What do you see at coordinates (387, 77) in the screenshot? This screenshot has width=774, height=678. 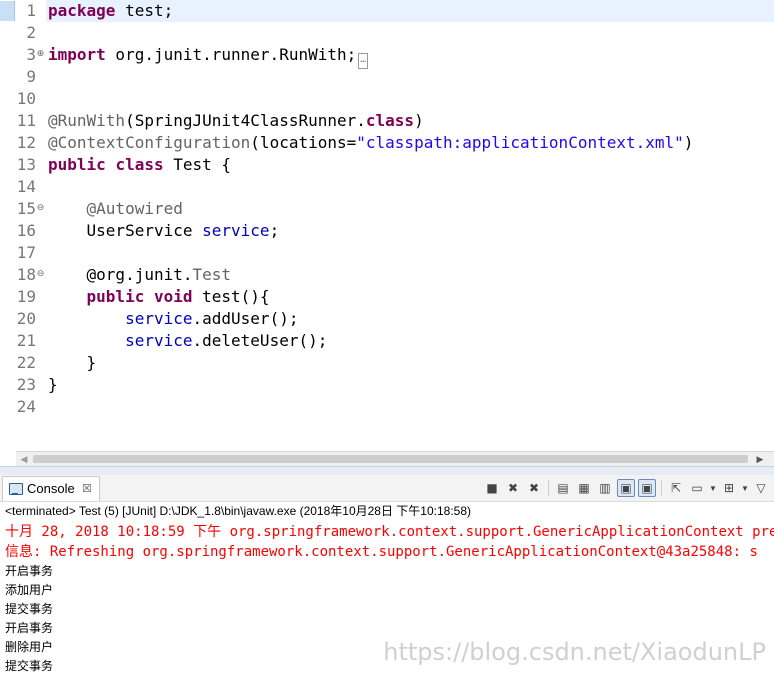 I see `code-line: 9` at bounding box center [387, 77].